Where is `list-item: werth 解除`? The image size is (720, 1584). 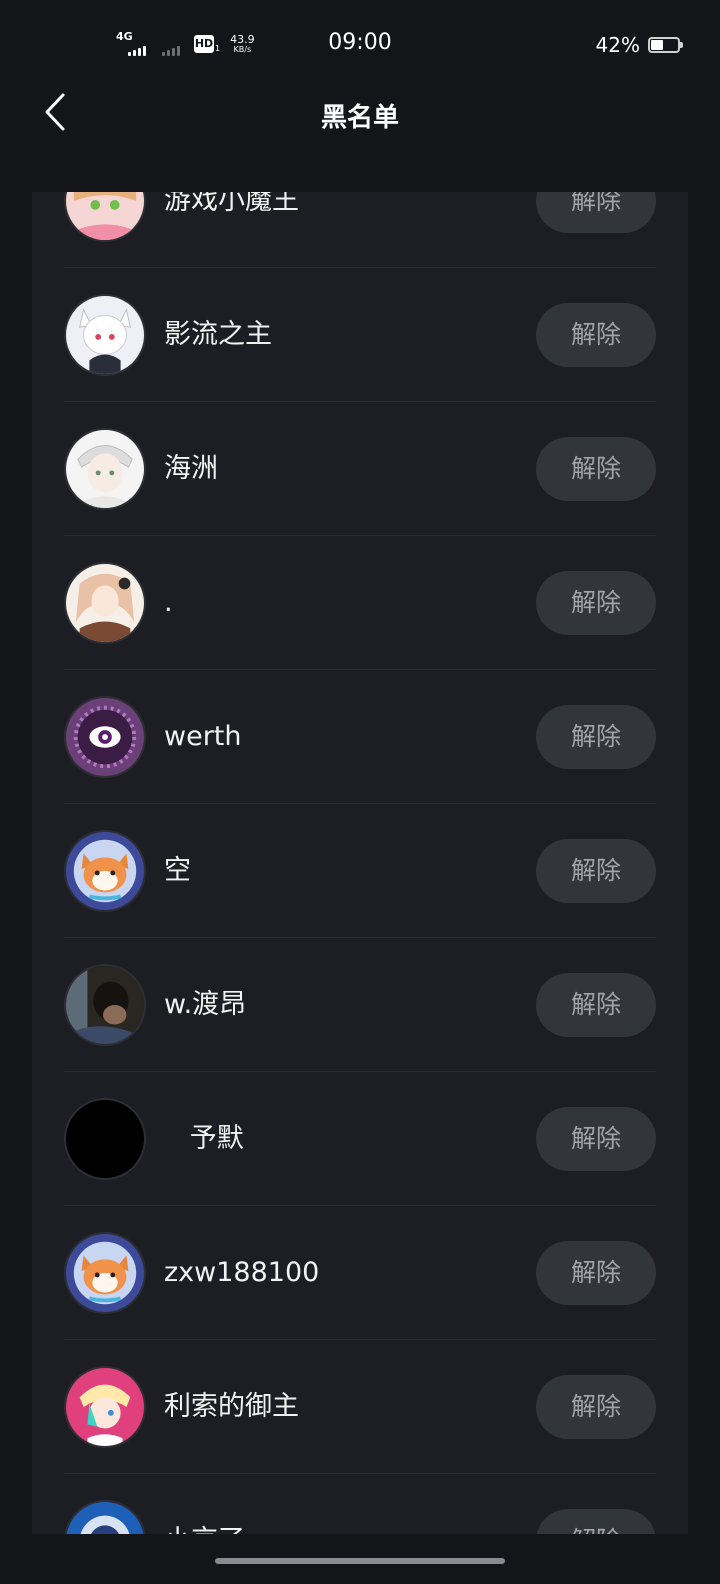
list-item: werth 解除 is located at coordinates (360, 737).